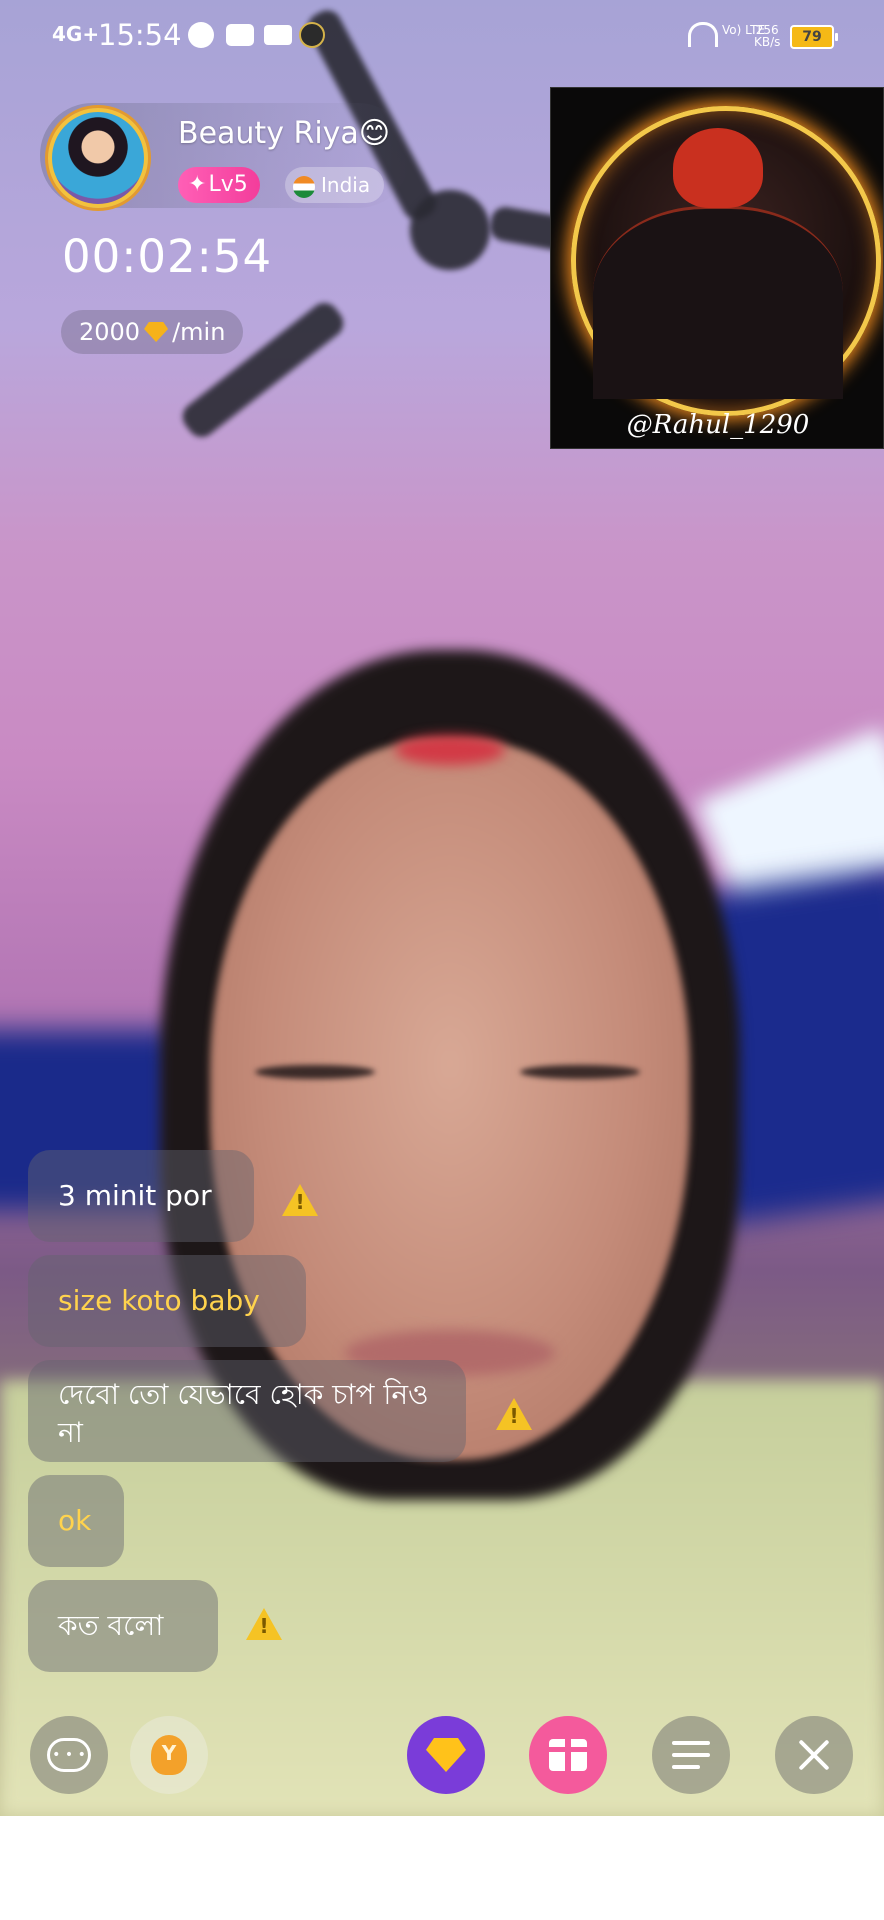 The image size is (884, 1920). What do you see at coordinates (312, 35) in the screenshot?
I see `app-notification-icon` at bounding box center [312, 35].